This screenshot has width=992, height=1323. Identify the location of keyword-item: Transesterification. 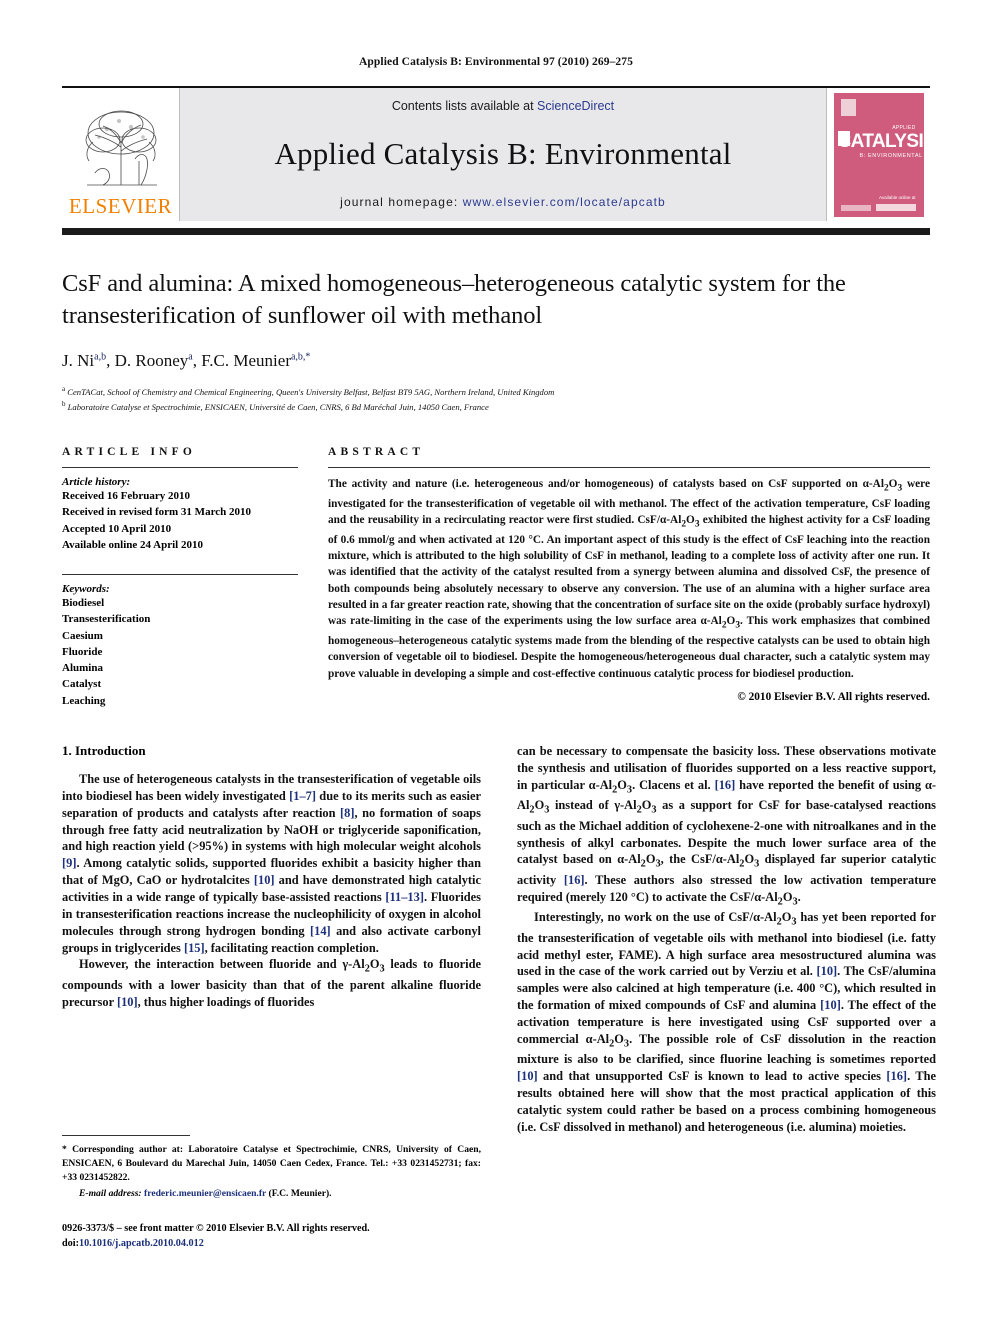
(106, 619).